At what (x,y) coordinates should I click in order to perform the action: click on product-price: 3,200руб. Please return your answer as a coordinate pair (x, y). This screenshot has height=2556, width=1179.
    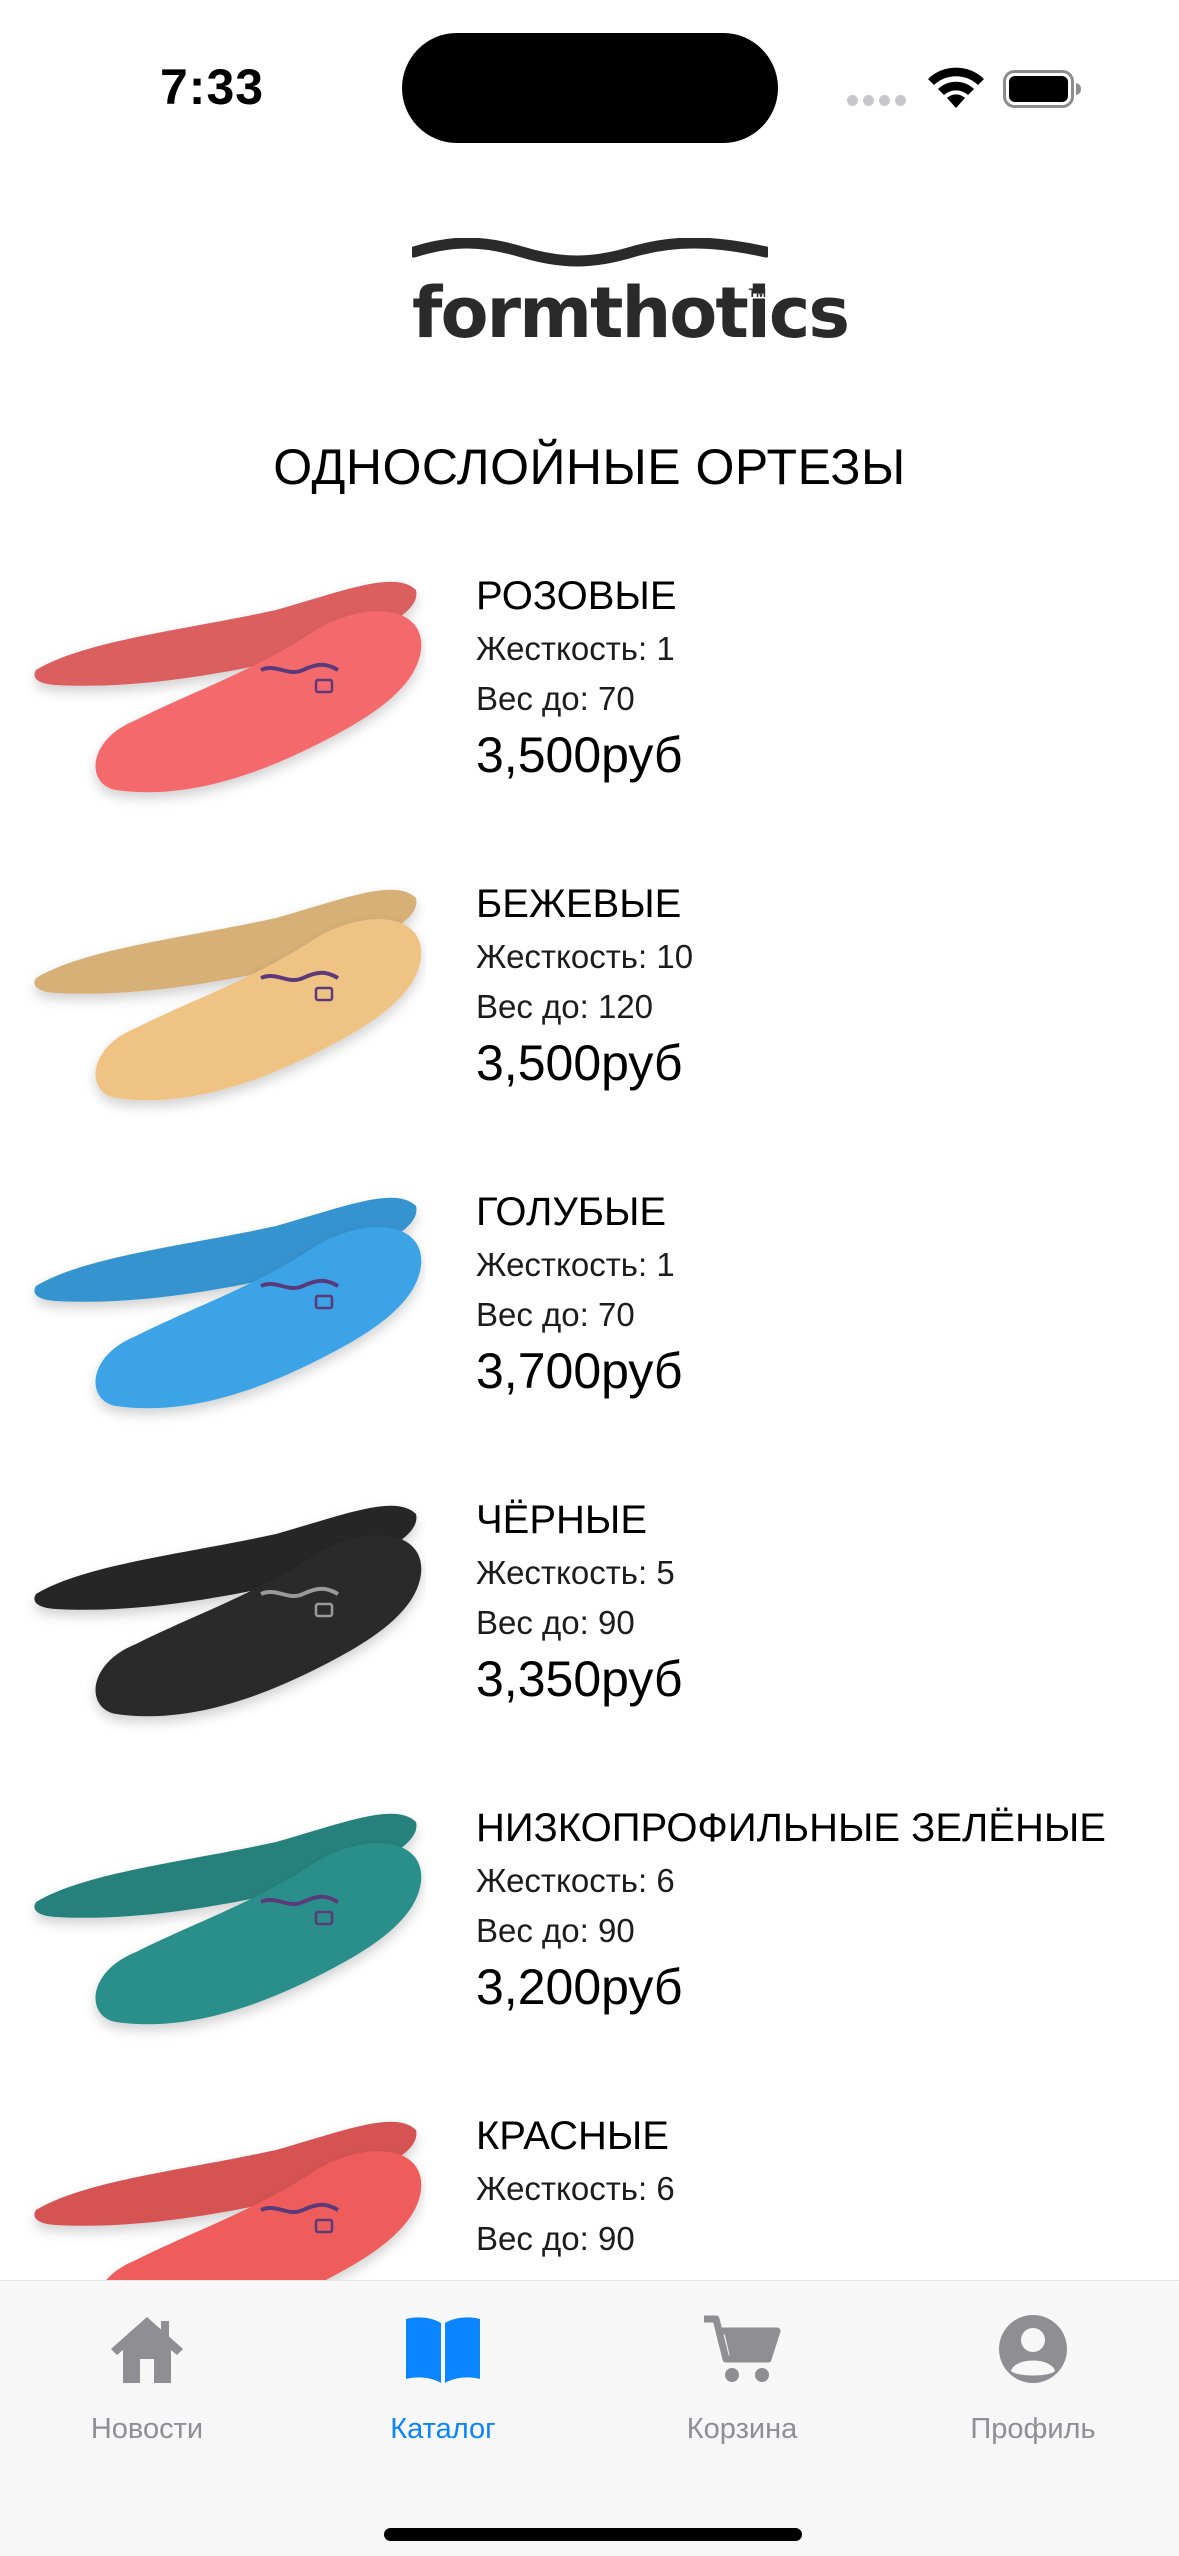
    Looking at the image, I should click on (579, 1987).